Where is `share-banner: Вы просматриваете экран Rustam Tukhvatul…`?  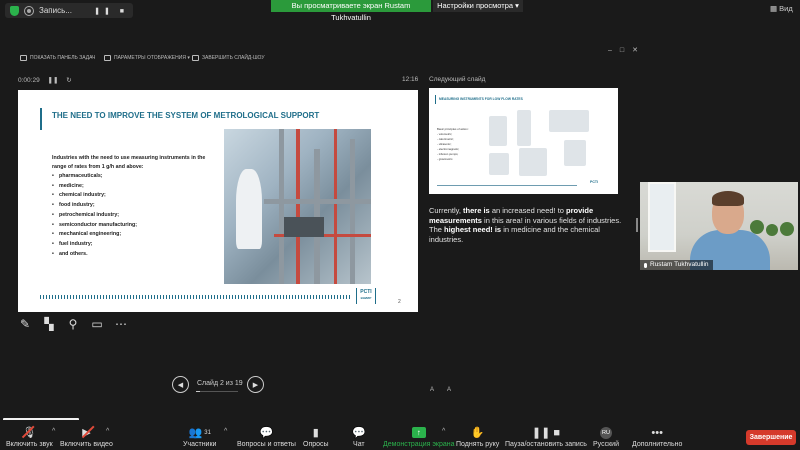 share-banner: Вы просматриваете экран Rustam Tukhvatul… is located at coordinates (351, 11).